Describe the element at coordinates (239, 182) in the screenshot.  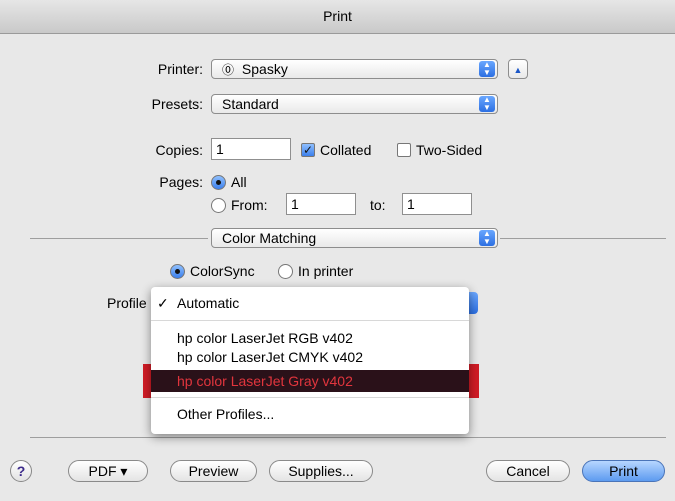
I see `pages-all-label: All` at that location.